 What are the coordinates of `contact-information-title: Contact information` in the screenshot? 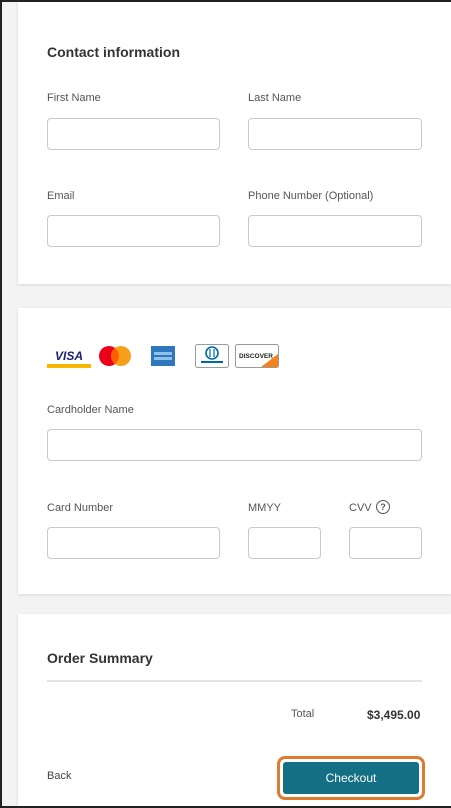 It's located at (113, 52).